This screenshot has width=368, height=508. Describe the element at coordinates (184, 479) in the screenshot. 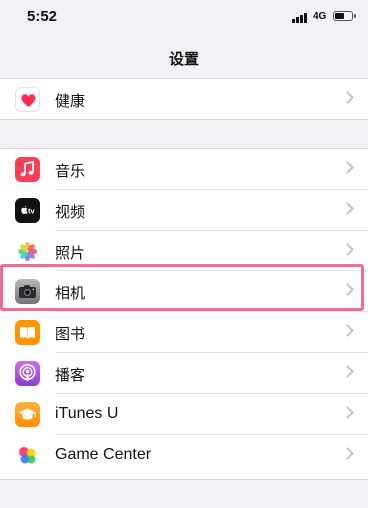

I see `group-bottom-divider` at that location.